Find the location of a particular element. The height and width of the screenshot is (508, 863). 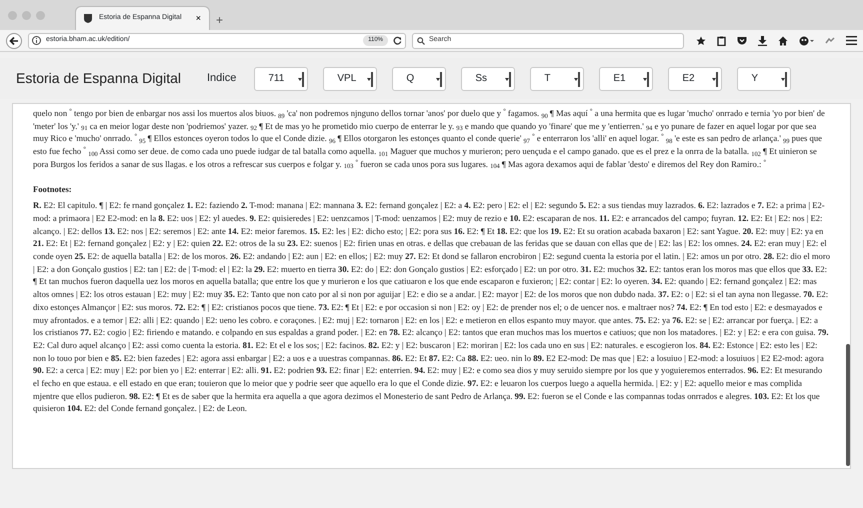

star-icon is located at coordinates (701, 41).